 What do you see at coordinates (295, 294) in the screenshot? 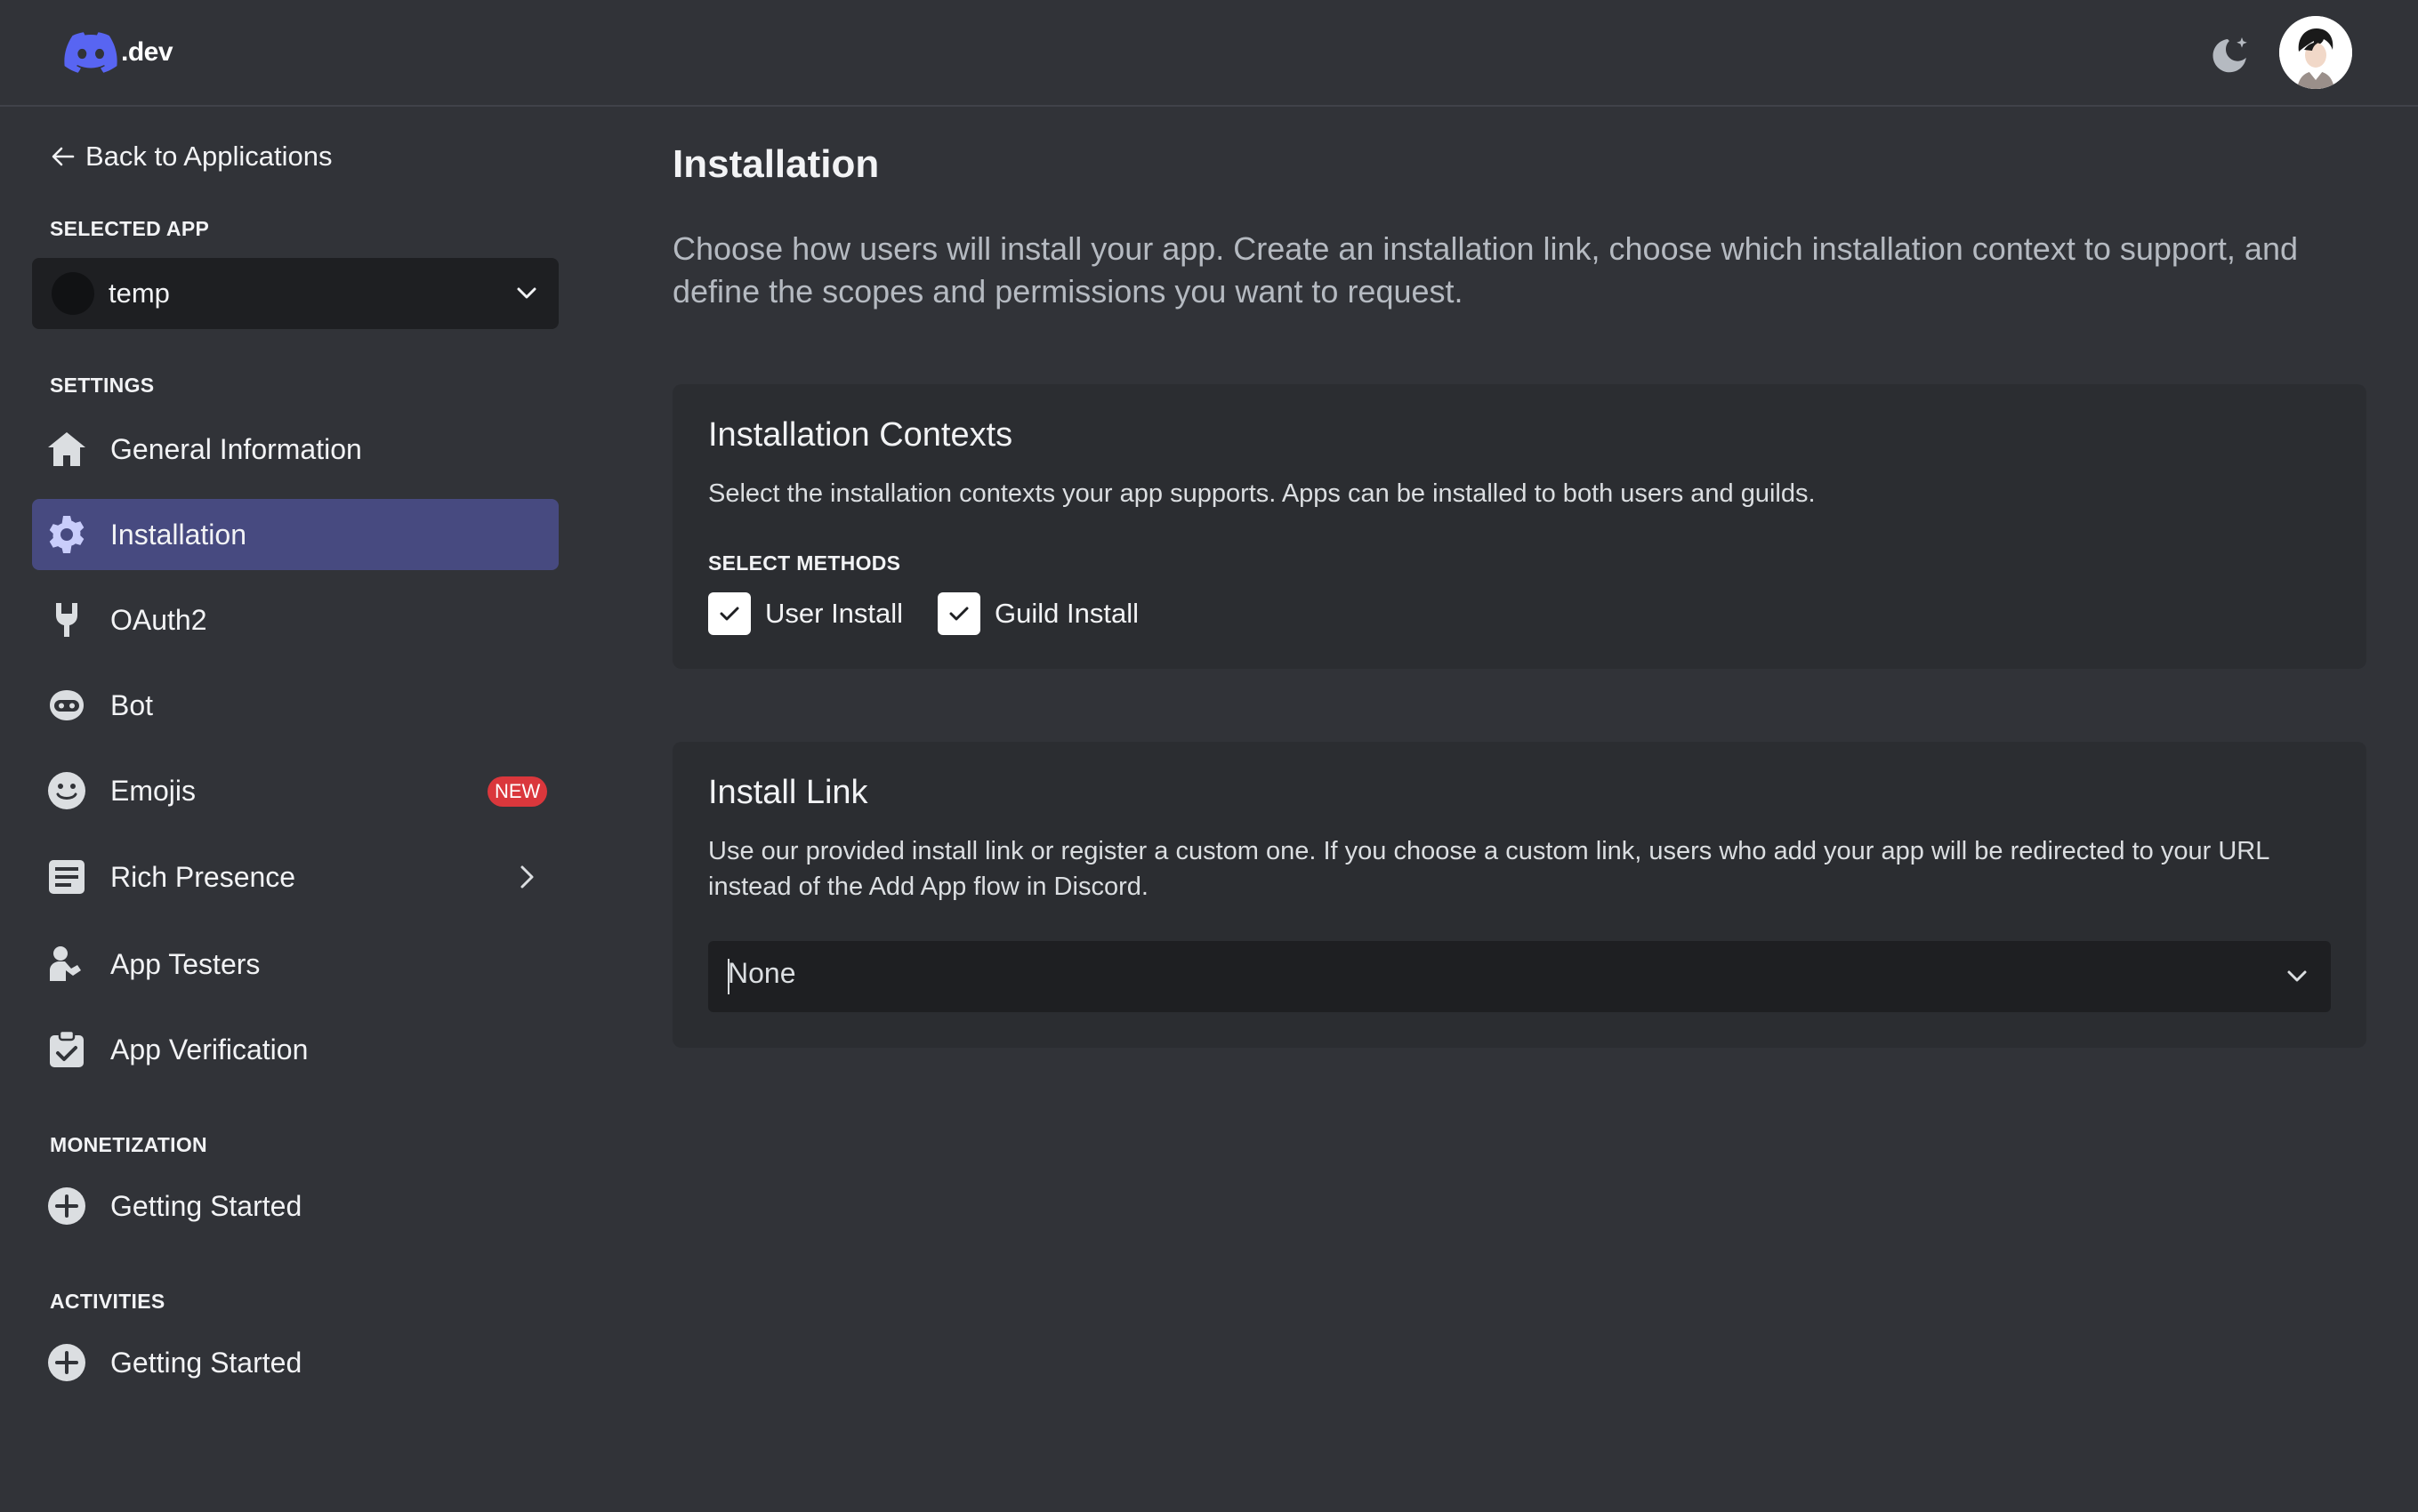
I see `app-selector: temp` at bounding box center [295, 294].